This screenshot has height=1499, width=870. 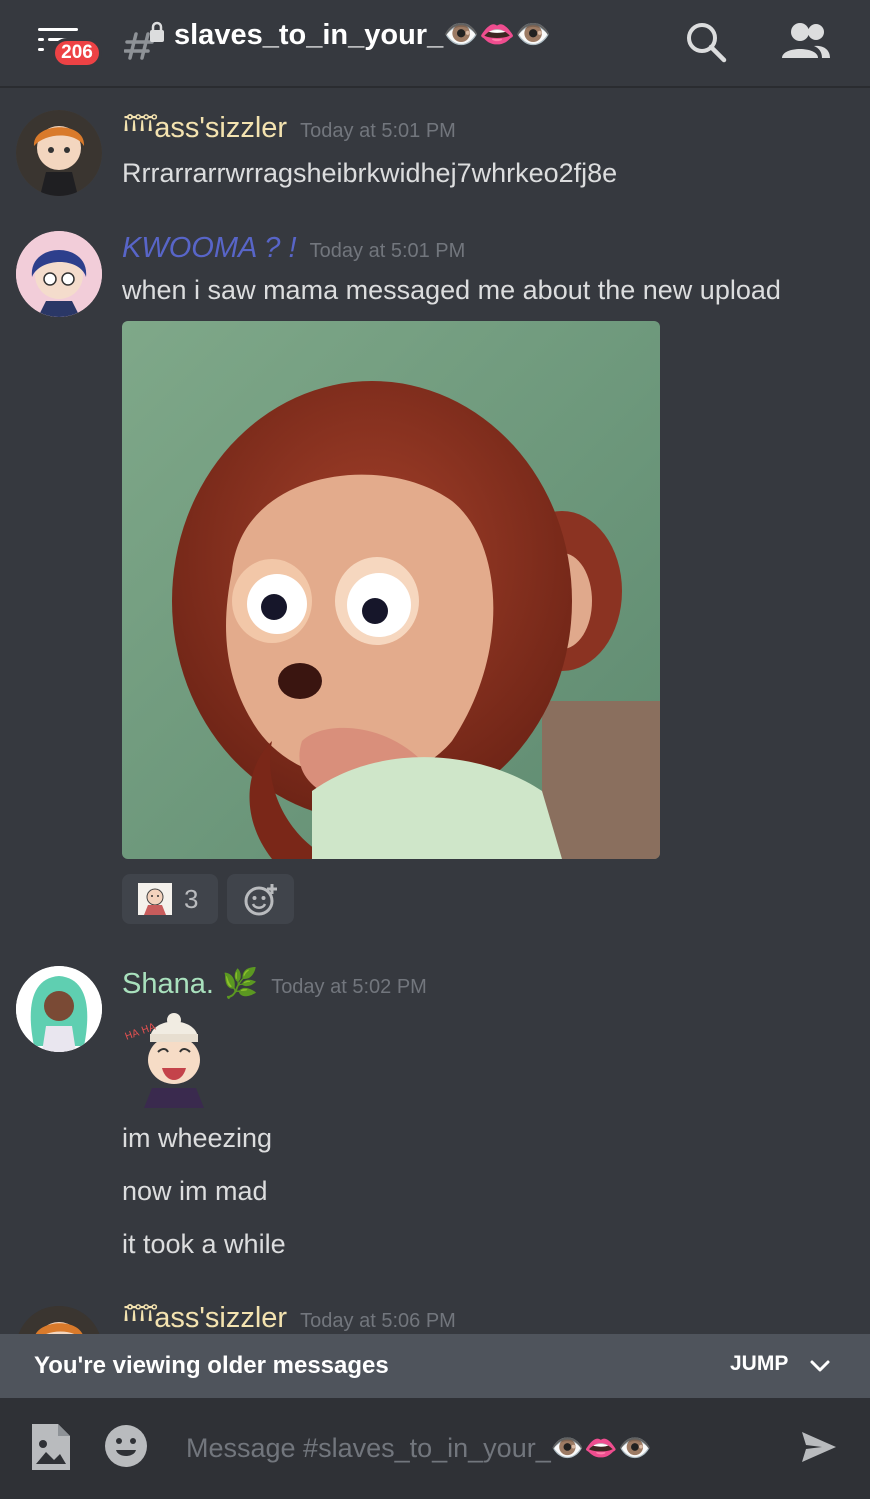 I want to click on sticker-face-icon, so click(x=155, y=899).